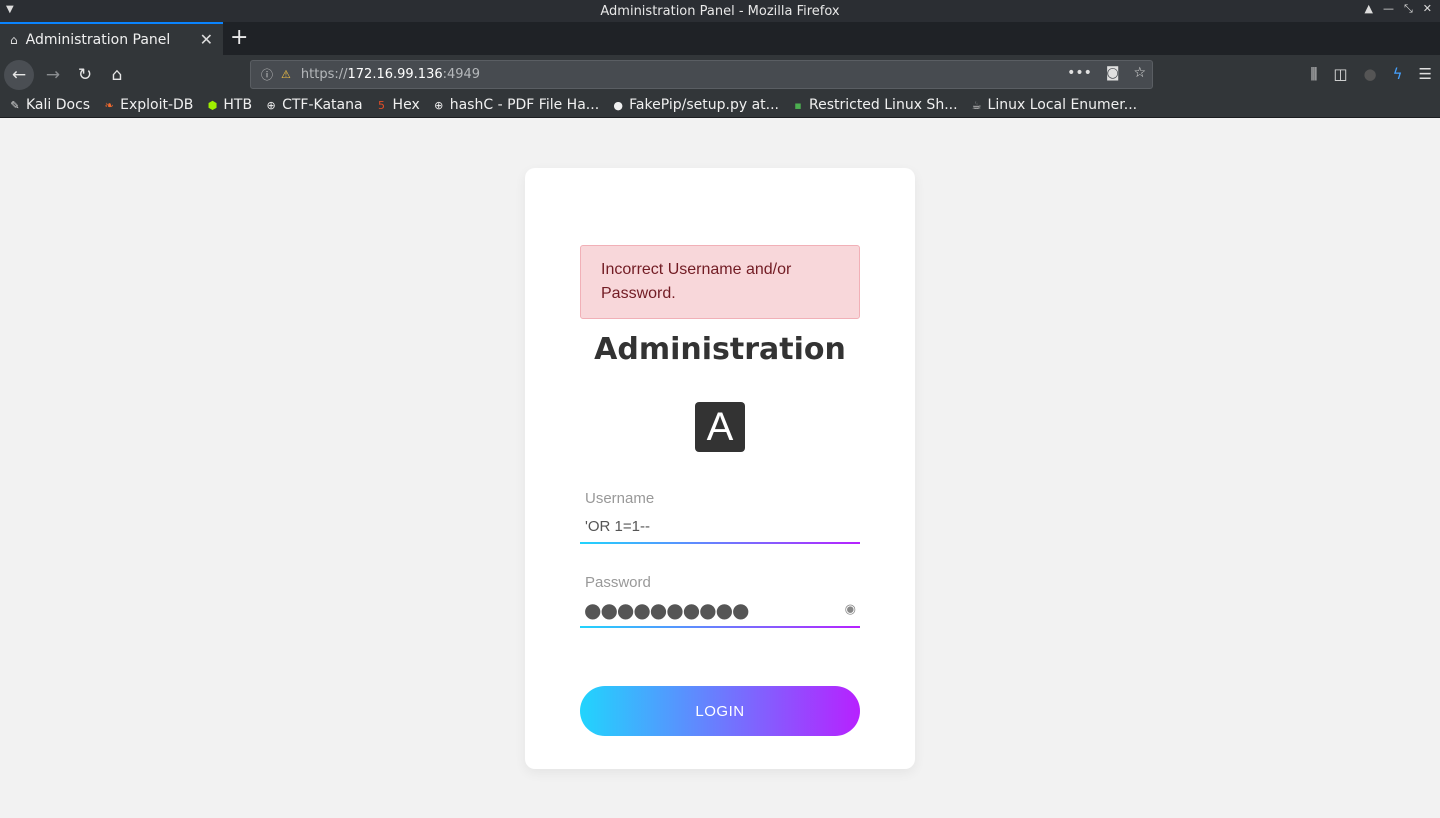 The height and width of the screenshot is (818, 1440). I want to click on password-field: Password ●●●●●●●●●● ◉, so click(720, 600).